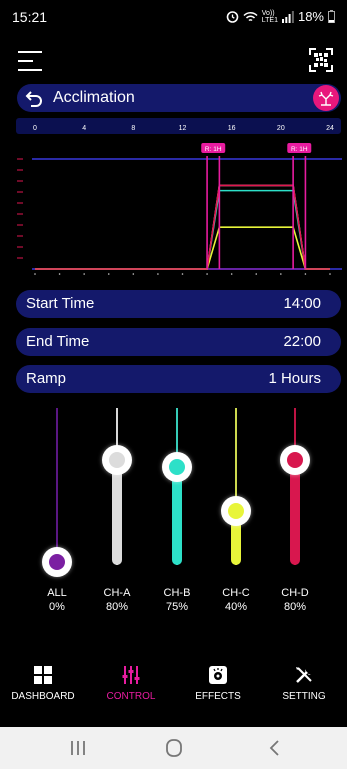 Image resolution: width=347 pixels, height=769 pixels. Describe the element at coordinates (179, 98) in the screenshot. I see `header-bar: Acclimation` at that location.